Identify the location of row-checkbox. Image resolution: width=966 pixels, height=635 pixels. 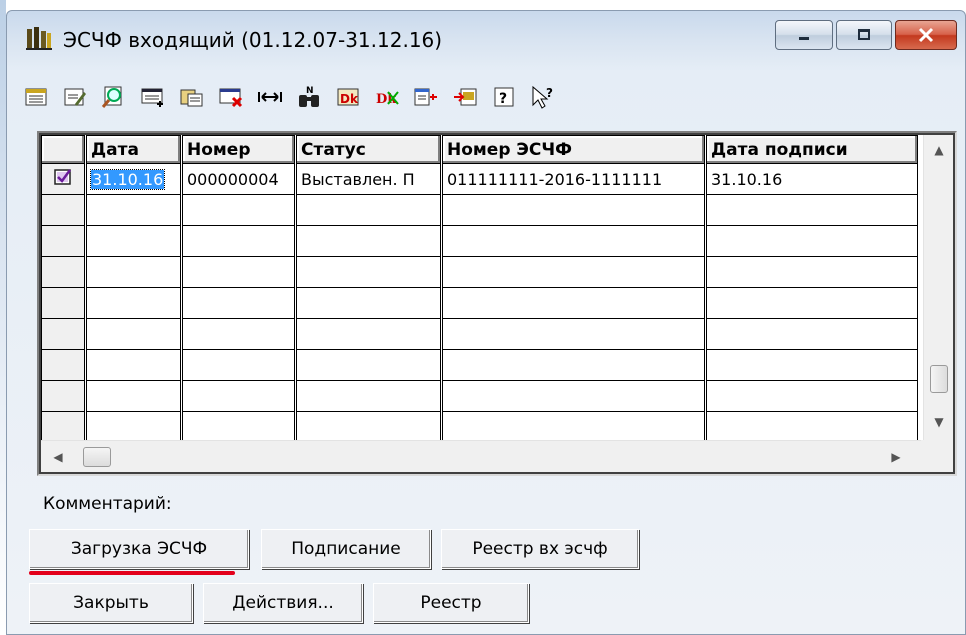
(63, 179).